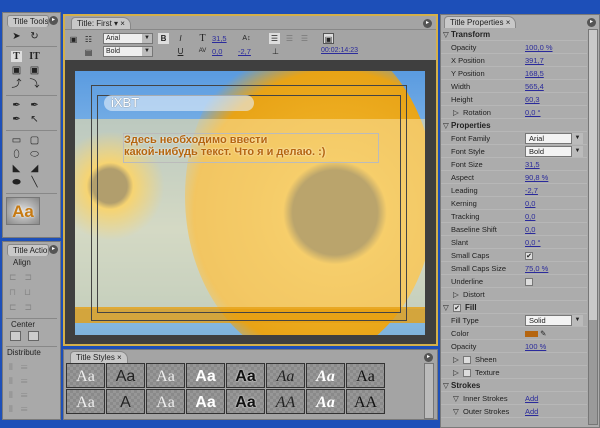  I want to click on property-value: -2,7, so click(531, 190).